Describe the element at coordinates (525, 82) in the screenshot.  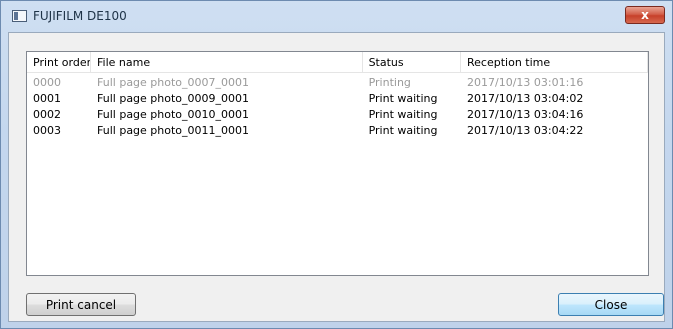
I see `cell-reception-time: 2017/10/13 03:01:16` at that location.